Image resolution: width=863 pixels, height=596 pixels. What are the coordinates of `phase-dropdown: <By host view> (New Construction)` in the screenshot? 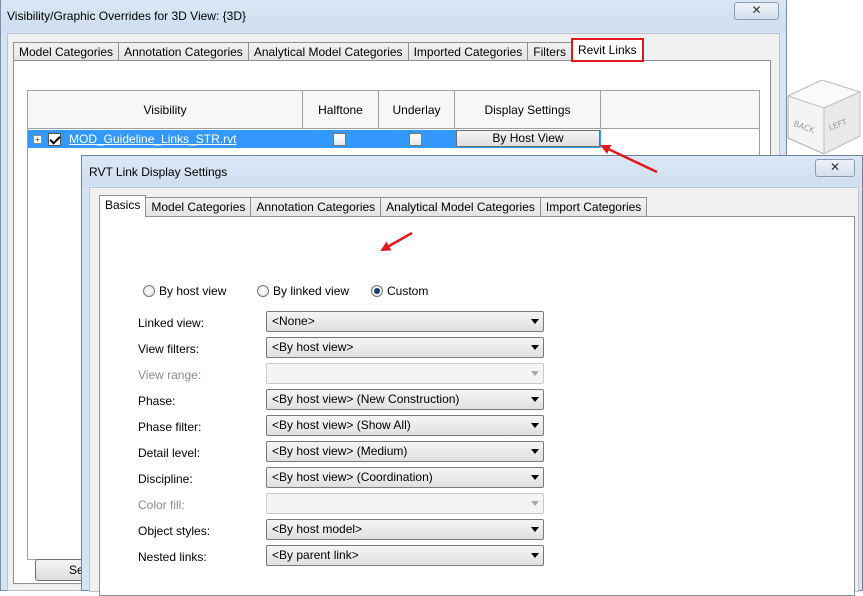 It's located at (405, 399).